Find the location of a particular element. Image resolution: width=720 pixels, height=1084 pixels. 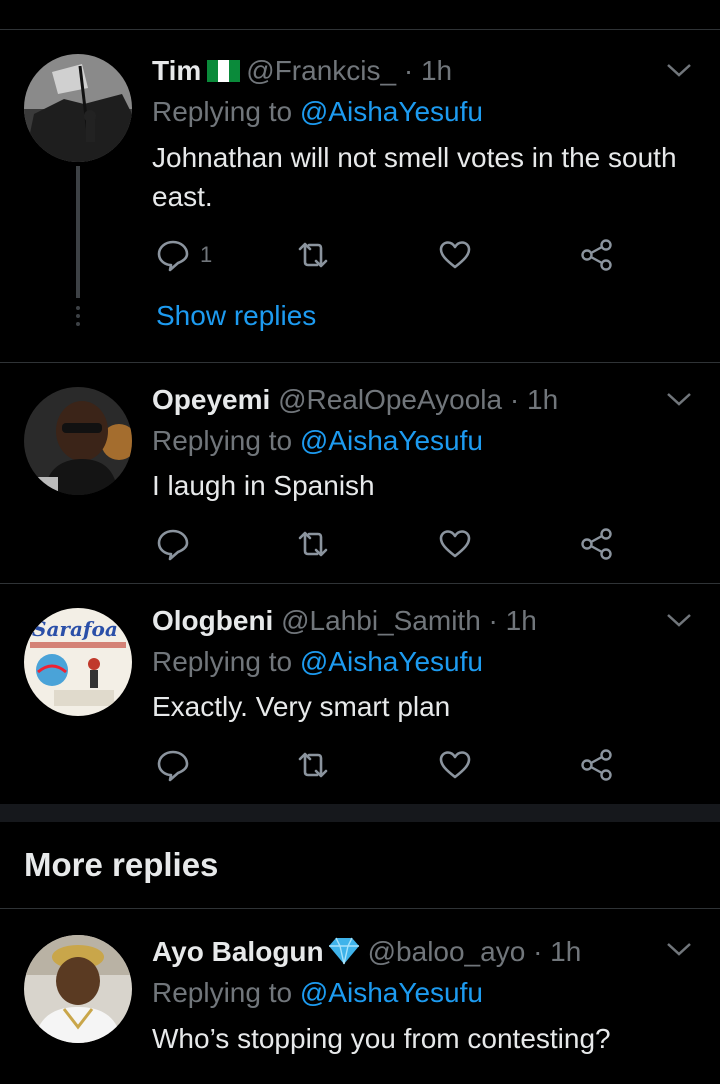

thread-dots is located at coordinates (78, 318).